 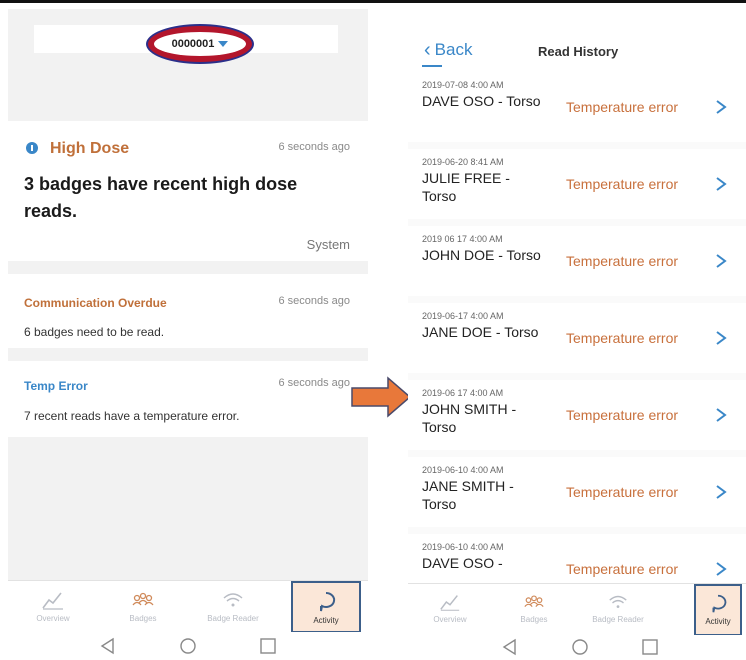 I want to click on back-button: ‹ Back, so click(x=448, y=50).